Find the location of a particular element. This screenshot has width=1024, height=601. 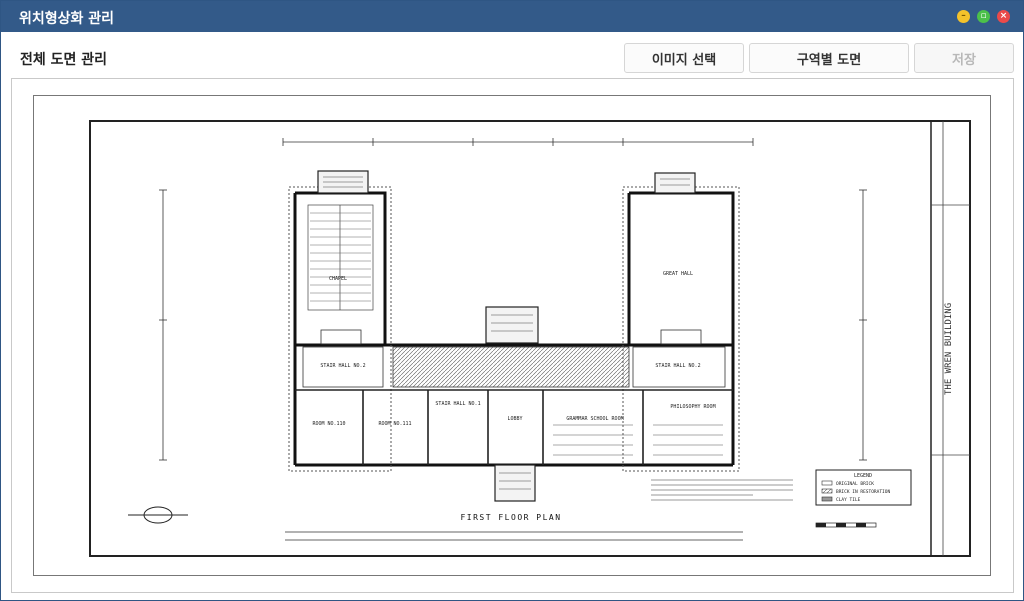

room-label: ROOM NO.111 is located at coordinates (394, 424).